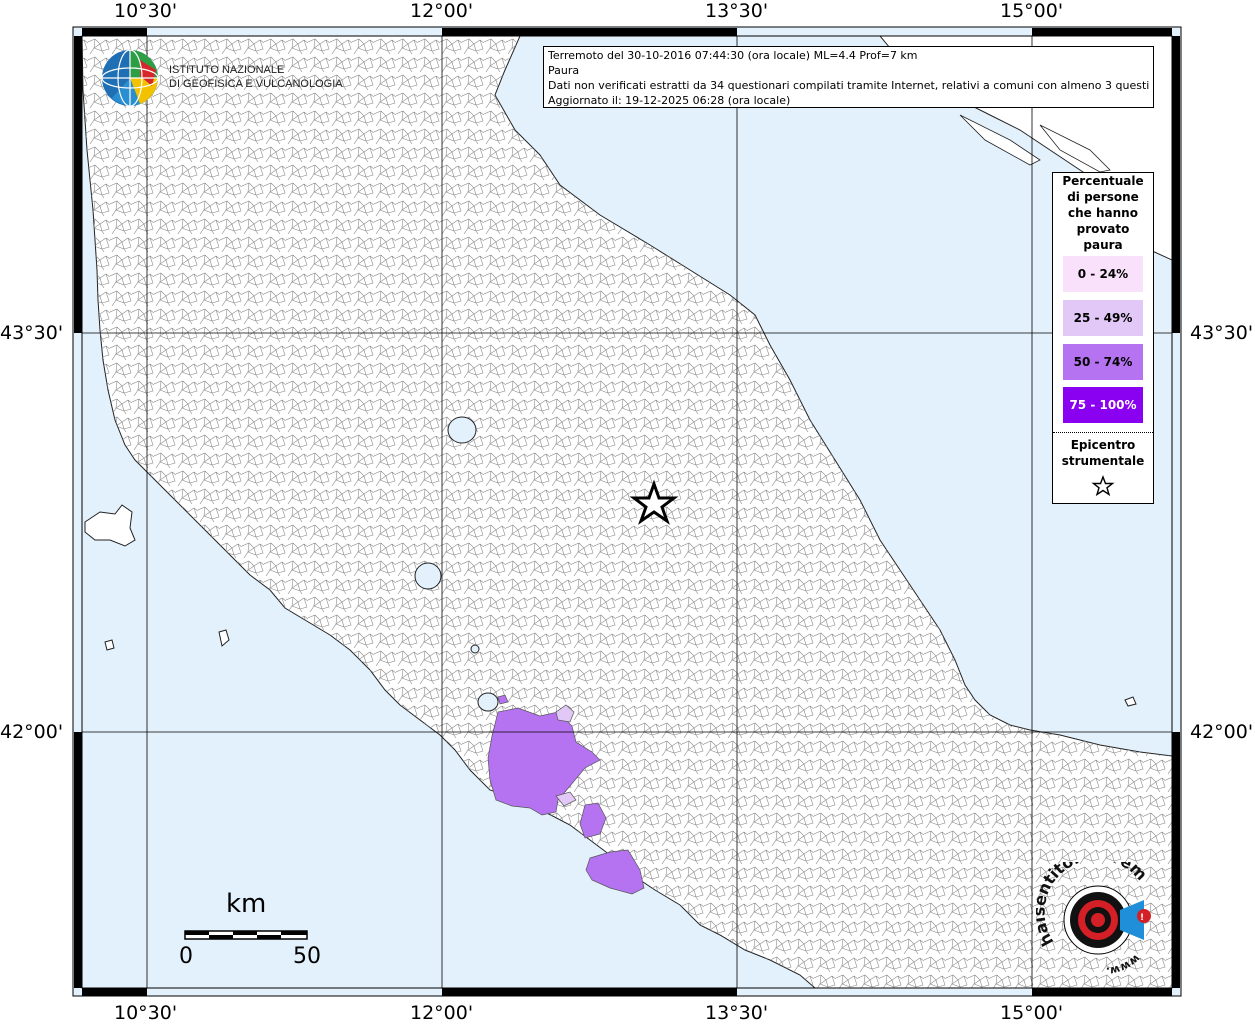 The width and height of the screenshot is (1255, 1024). What do you see at coordinates (1103, 245) in the screenshot?
I see `legend-title-line: paura` at bounding box center [1103, 245].